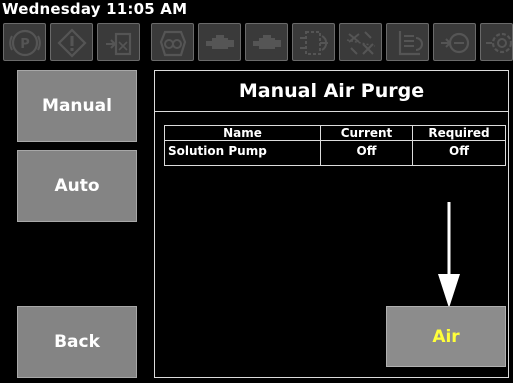  Describe the element at coordinates (118, 42) in the screenshot. I see `solution-tank-icon` at that location.